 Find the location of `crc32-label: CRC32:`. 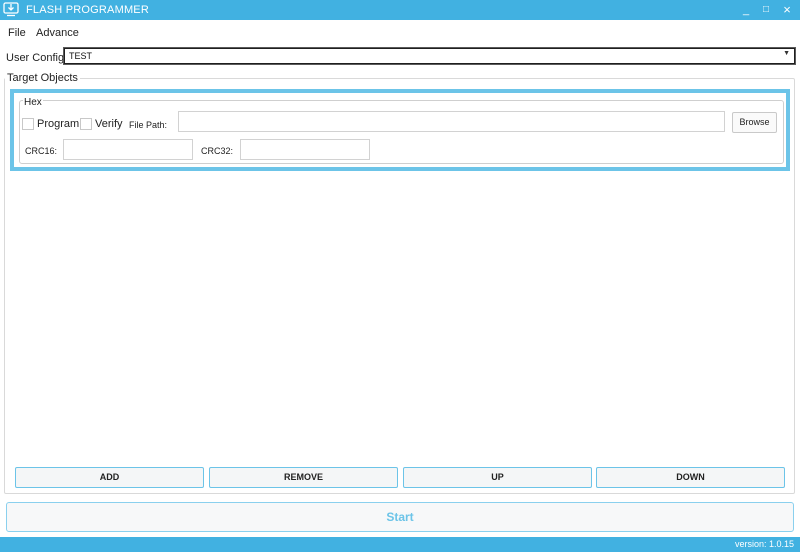

crc32-label: CRC32: is located at coordinates (217, 151).